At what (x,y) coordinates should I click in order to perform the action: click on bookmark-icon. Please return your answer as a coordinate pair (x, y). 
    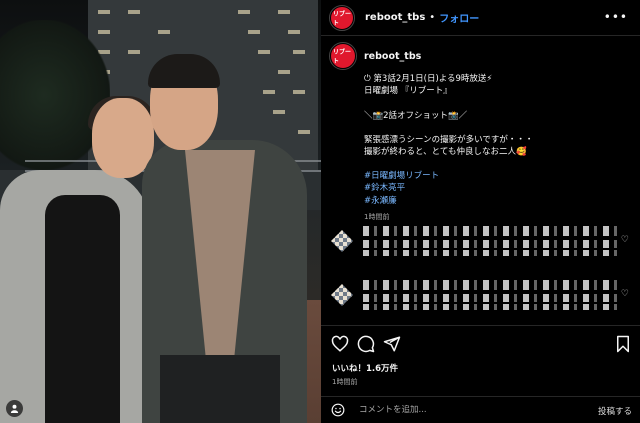
    Looking at the image, I should click on (623, 344).